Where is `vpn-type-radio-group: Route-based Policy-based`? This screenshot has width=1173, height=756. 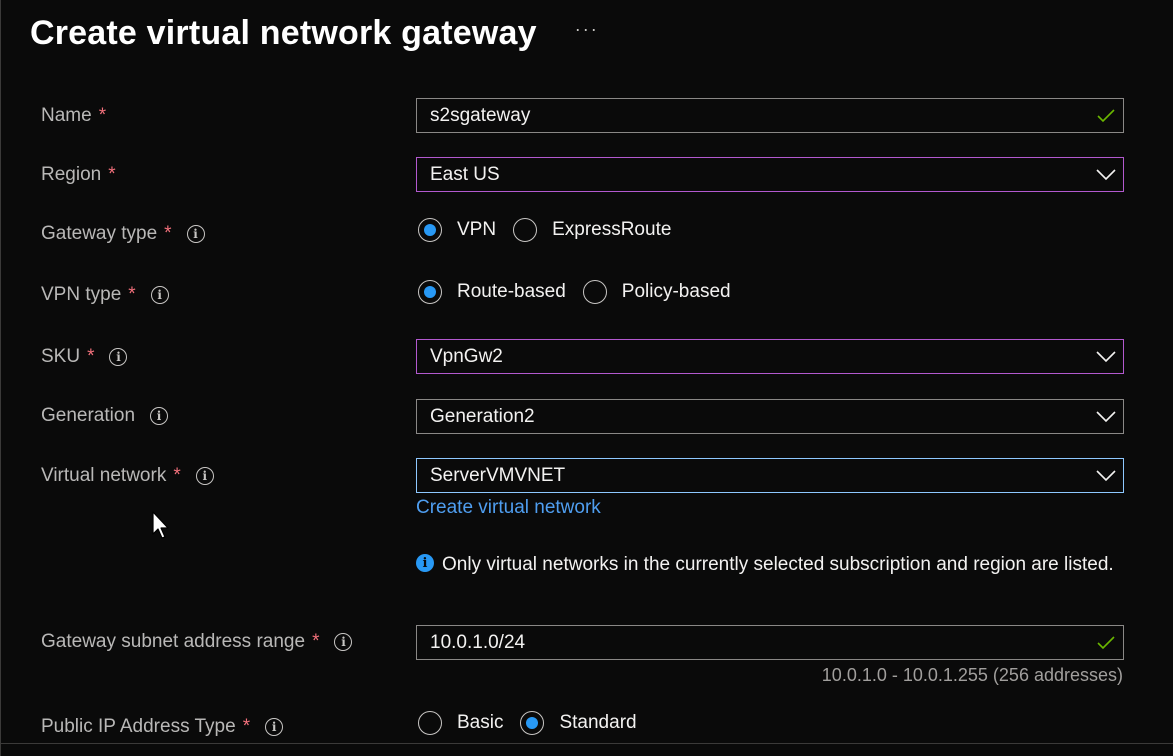
vpn-type-radio-group: Route-based Policy-based is located at coordinates (583, 292).